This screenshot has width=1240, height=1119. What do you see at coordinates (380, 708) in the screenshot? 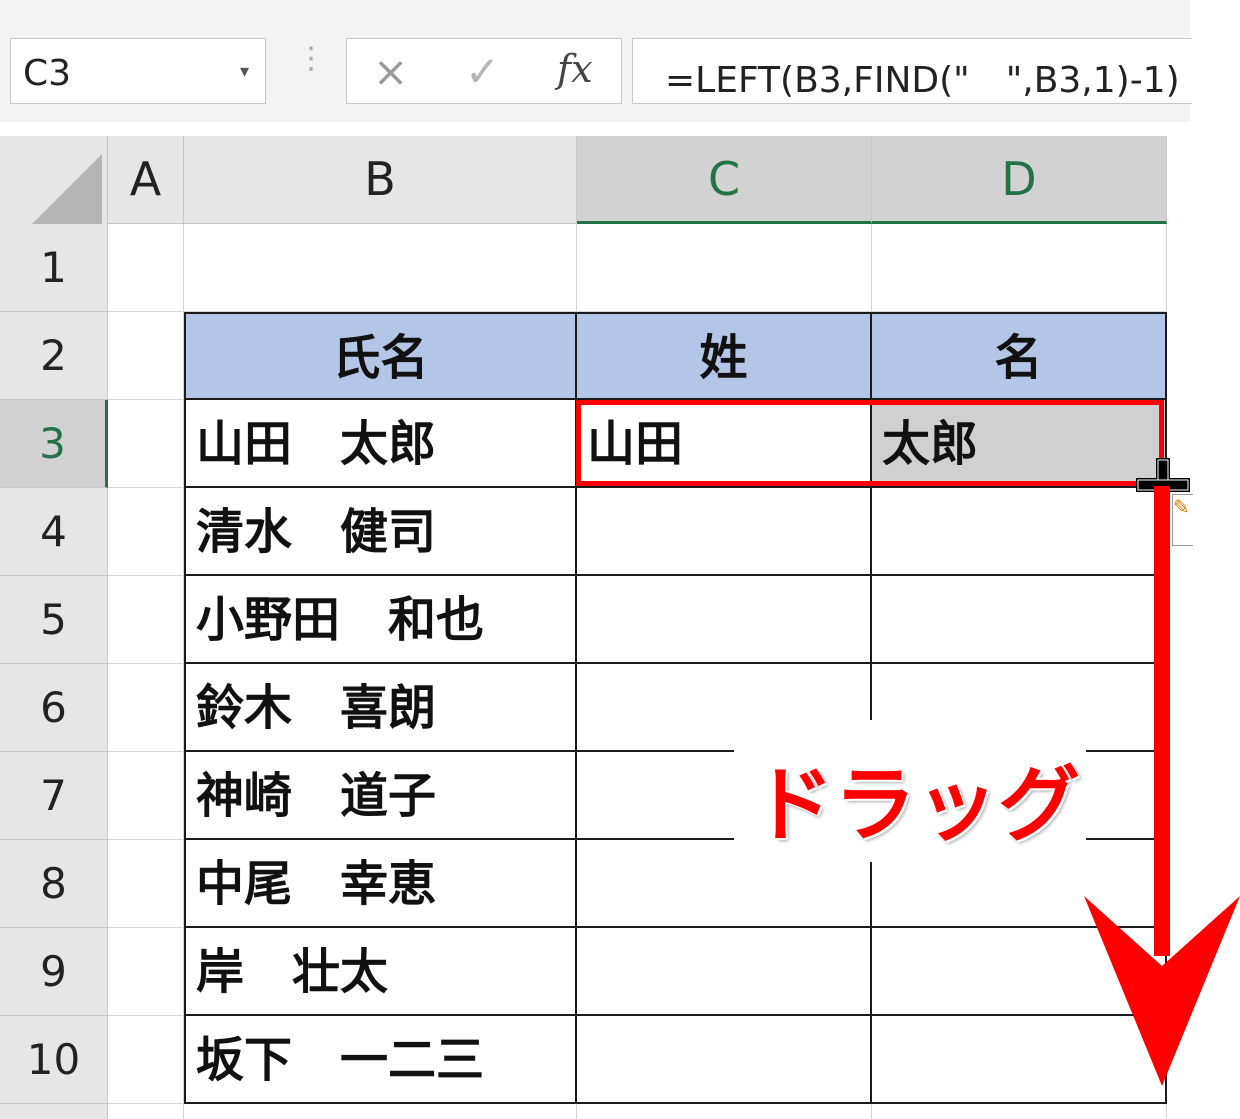
I see `name-cell-b6: 鈴木 喜朗` at bounding box center [380, 708].